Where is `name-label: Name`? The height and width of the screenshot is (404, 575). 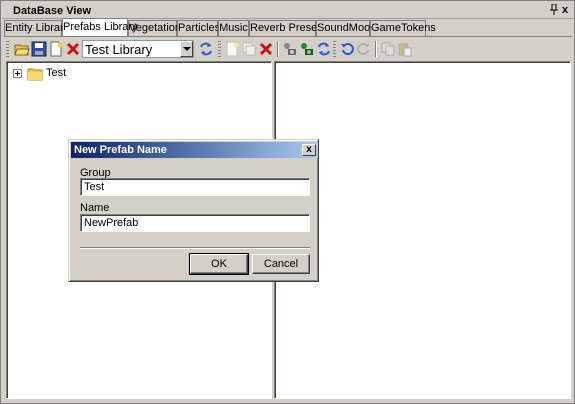
name-label: Name is located at coordinates (95, 208).